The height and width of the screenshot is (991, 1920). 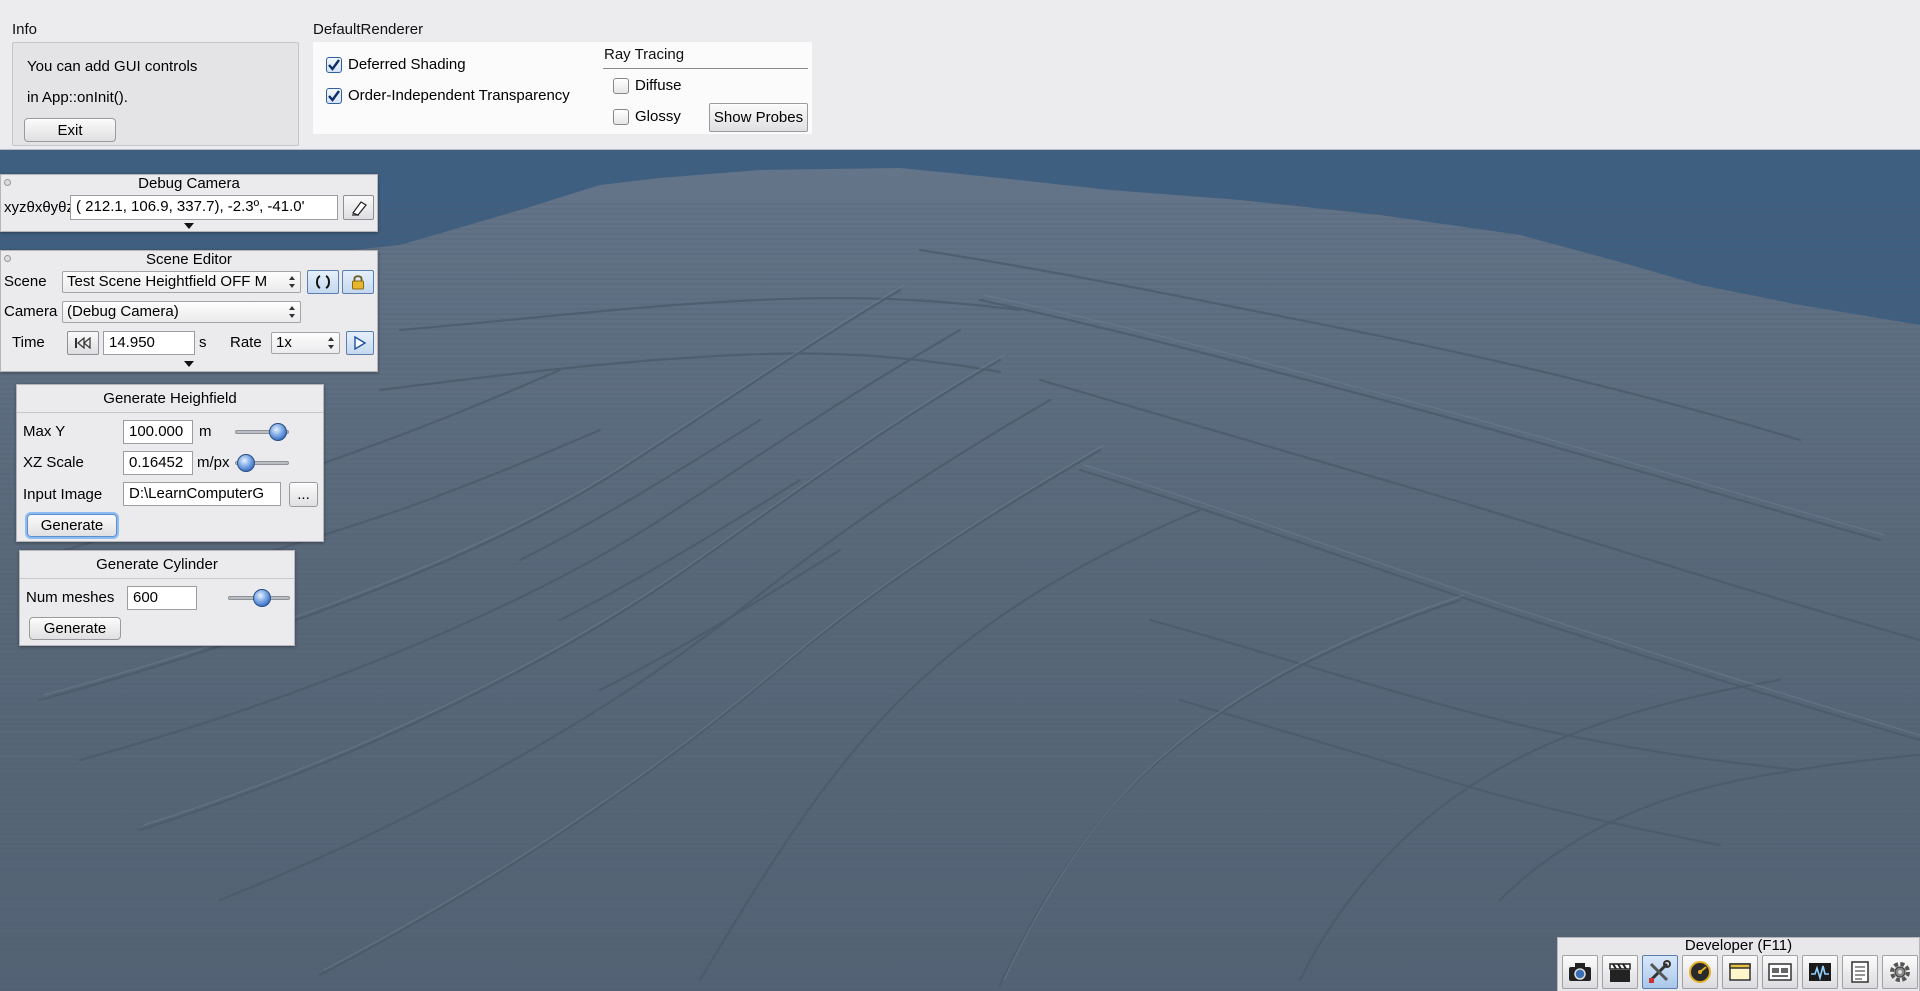 What do you see at coordinates (305, 343) in the screenshot?
I see `rate-dropdown: 1x` at bounding box center [305, 343].